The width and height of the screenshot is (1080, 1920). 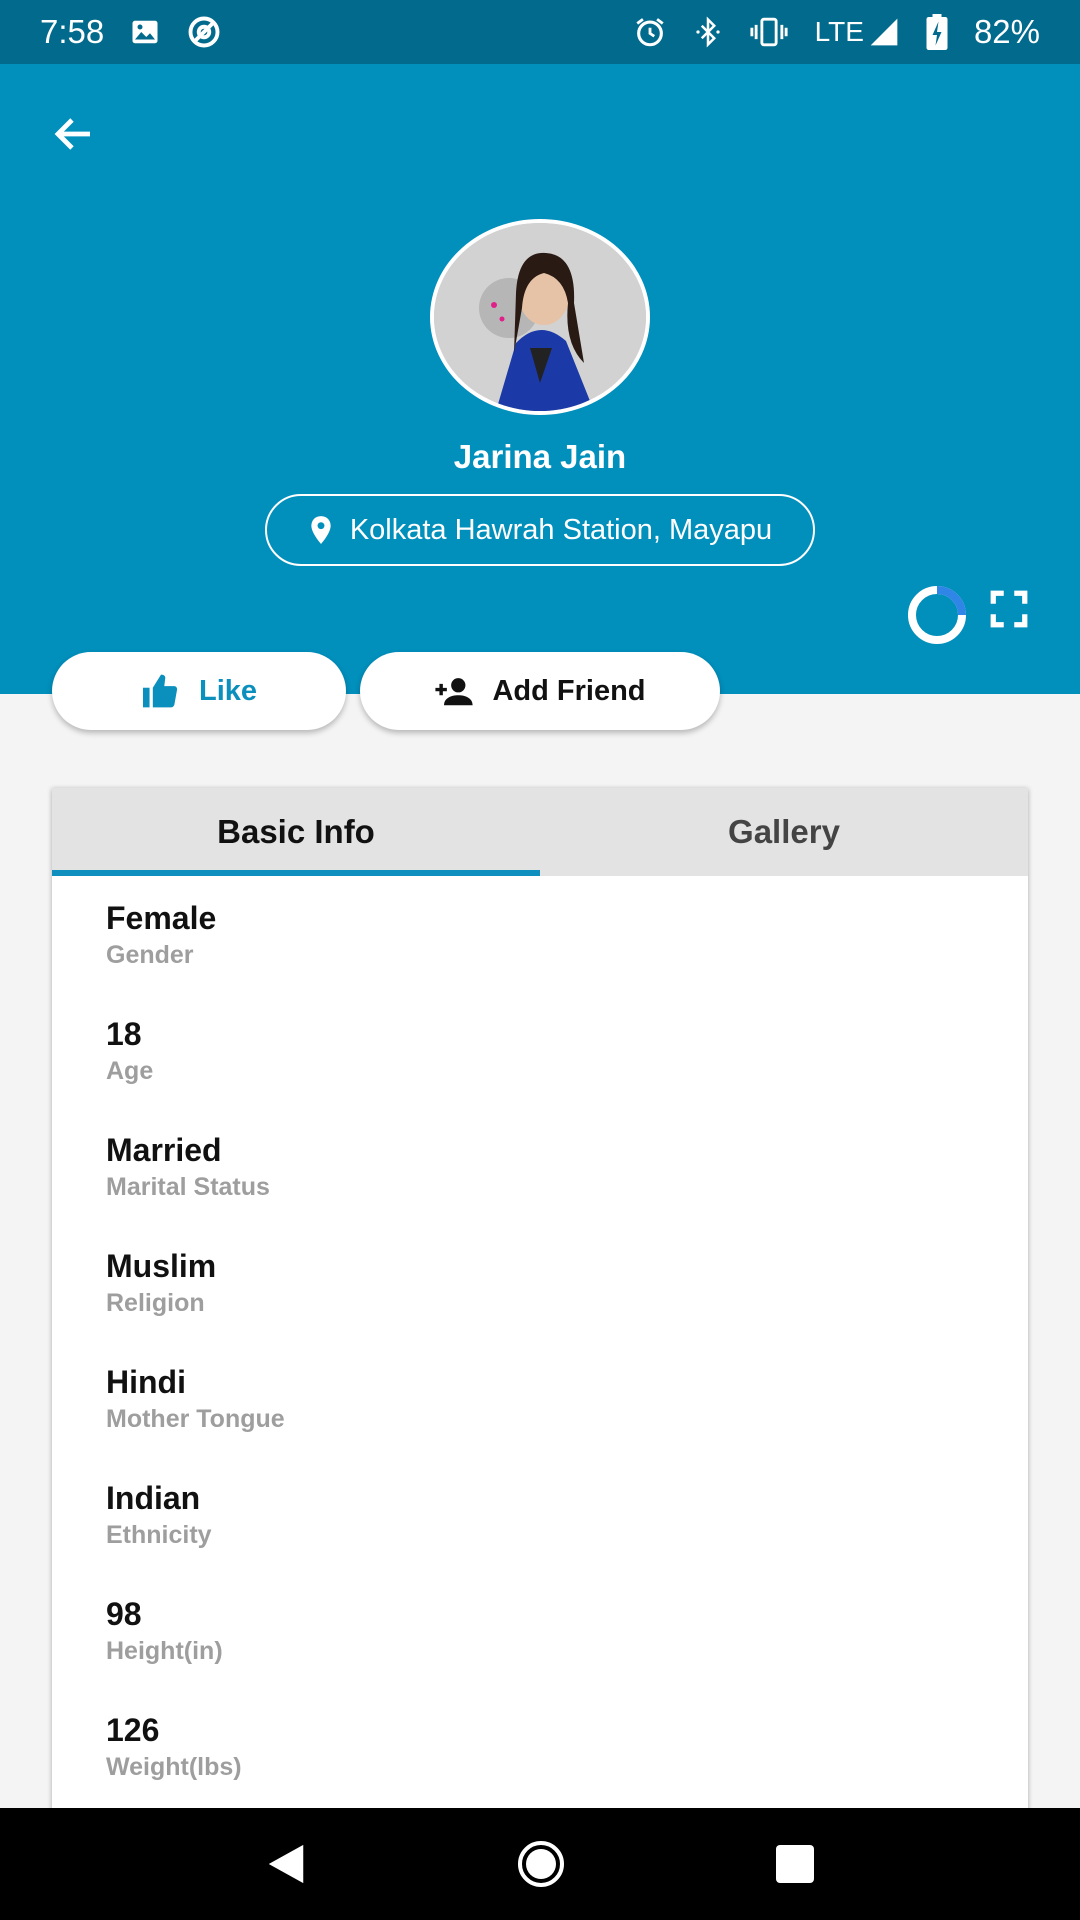 What do you see at coordinates (150, 955) in the screenshot?
I see `info-label: Gender` at bounding box center [150, 955].